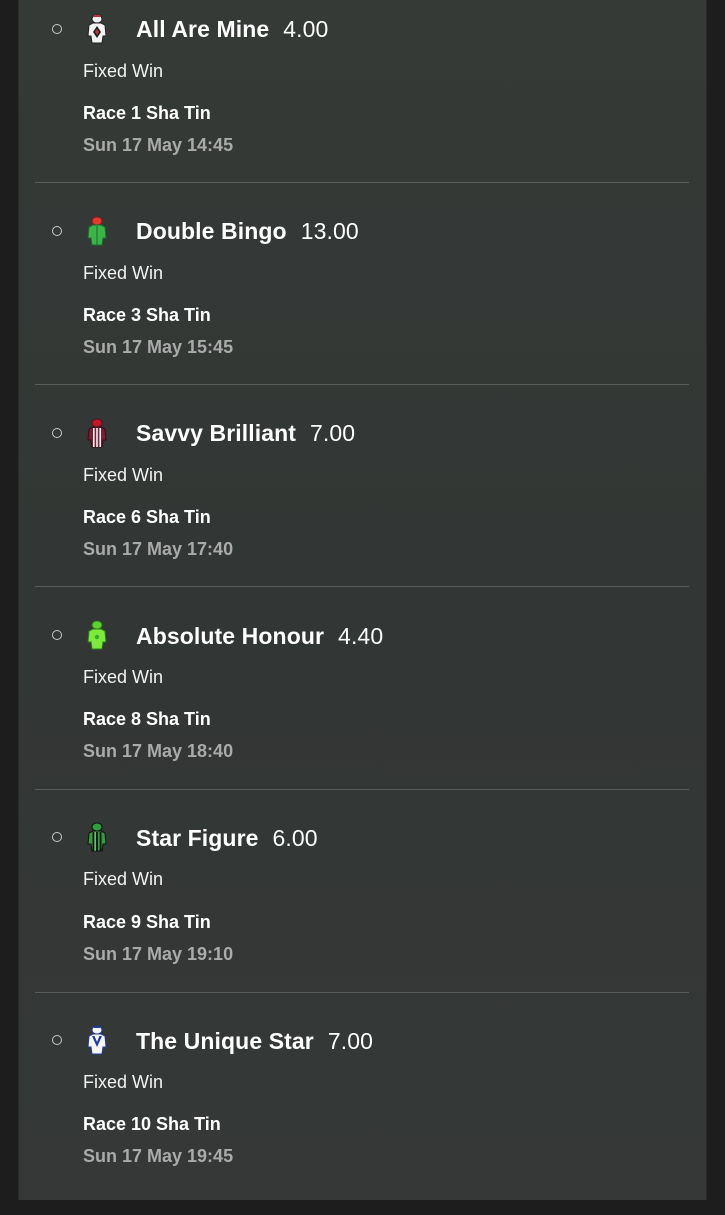  I want to click on odds-value: 13.00, so click(330, 231).